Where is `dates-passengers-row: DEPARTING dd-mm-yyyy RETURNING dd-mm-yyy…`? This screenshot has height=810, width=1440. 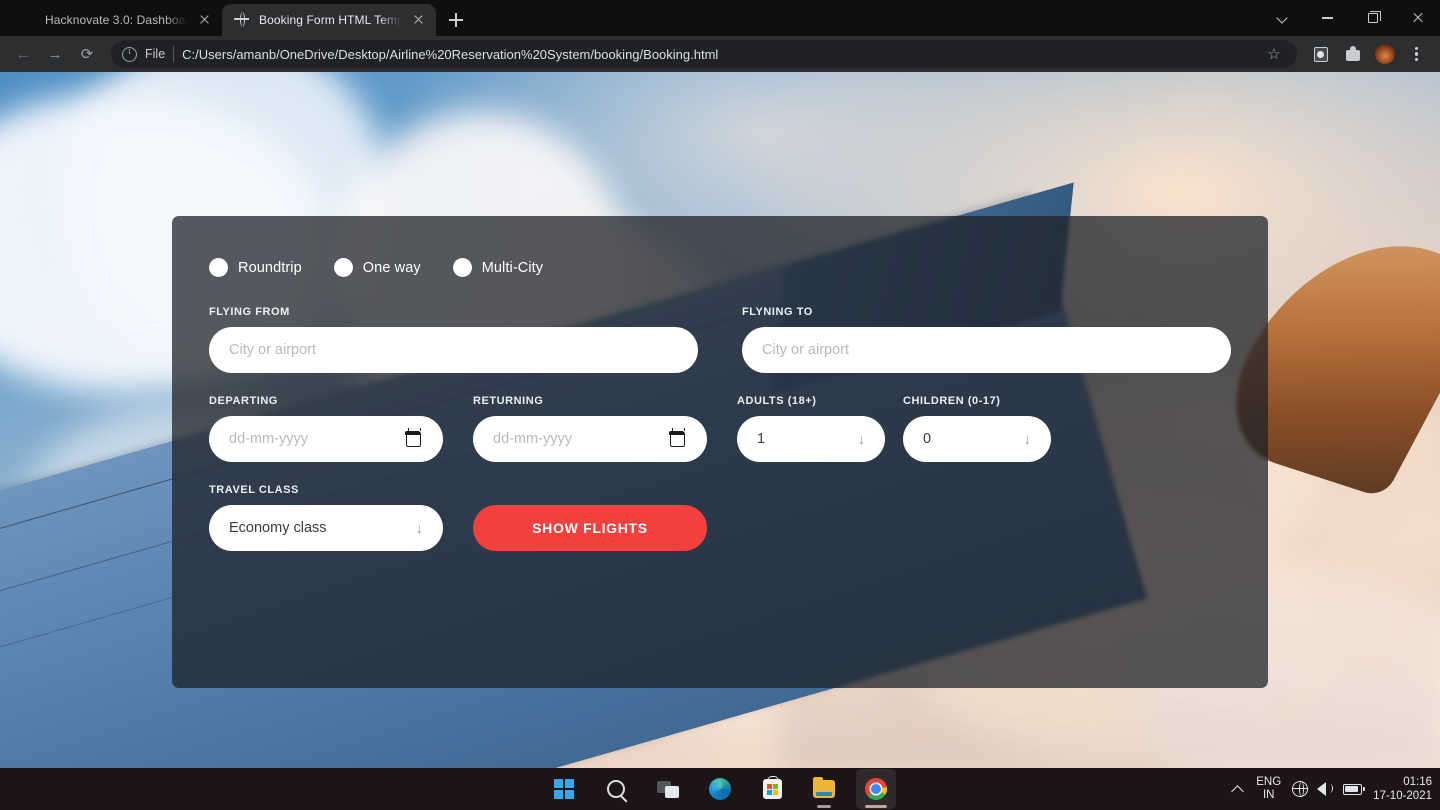 dates-passengers-row: DEPARTING dd-mm-yyyy RETURNING dd-mm-yyy… is located at coordinates (720, 428).